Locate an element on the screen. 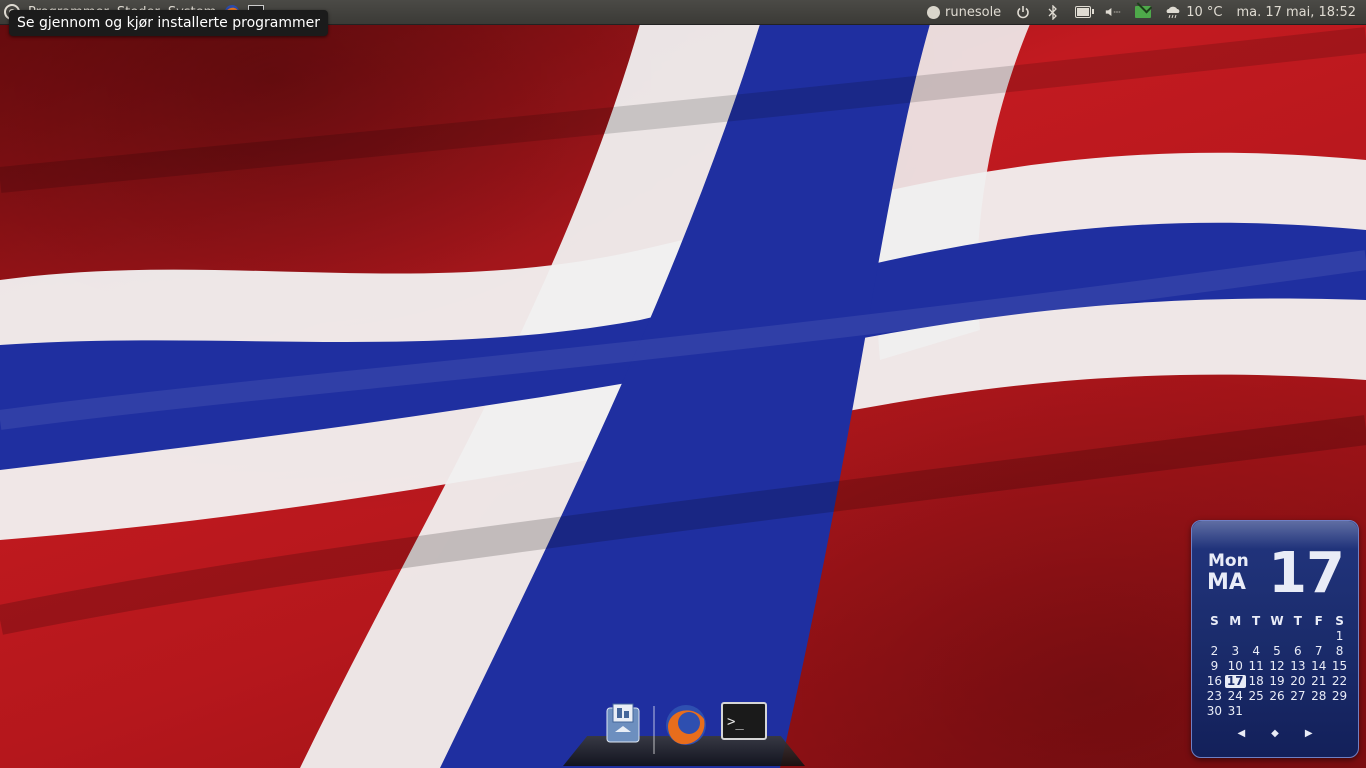 The height and width of the screenshot is (768, 1366). calendar-day: 20 is located at coordinates (1297, 681).